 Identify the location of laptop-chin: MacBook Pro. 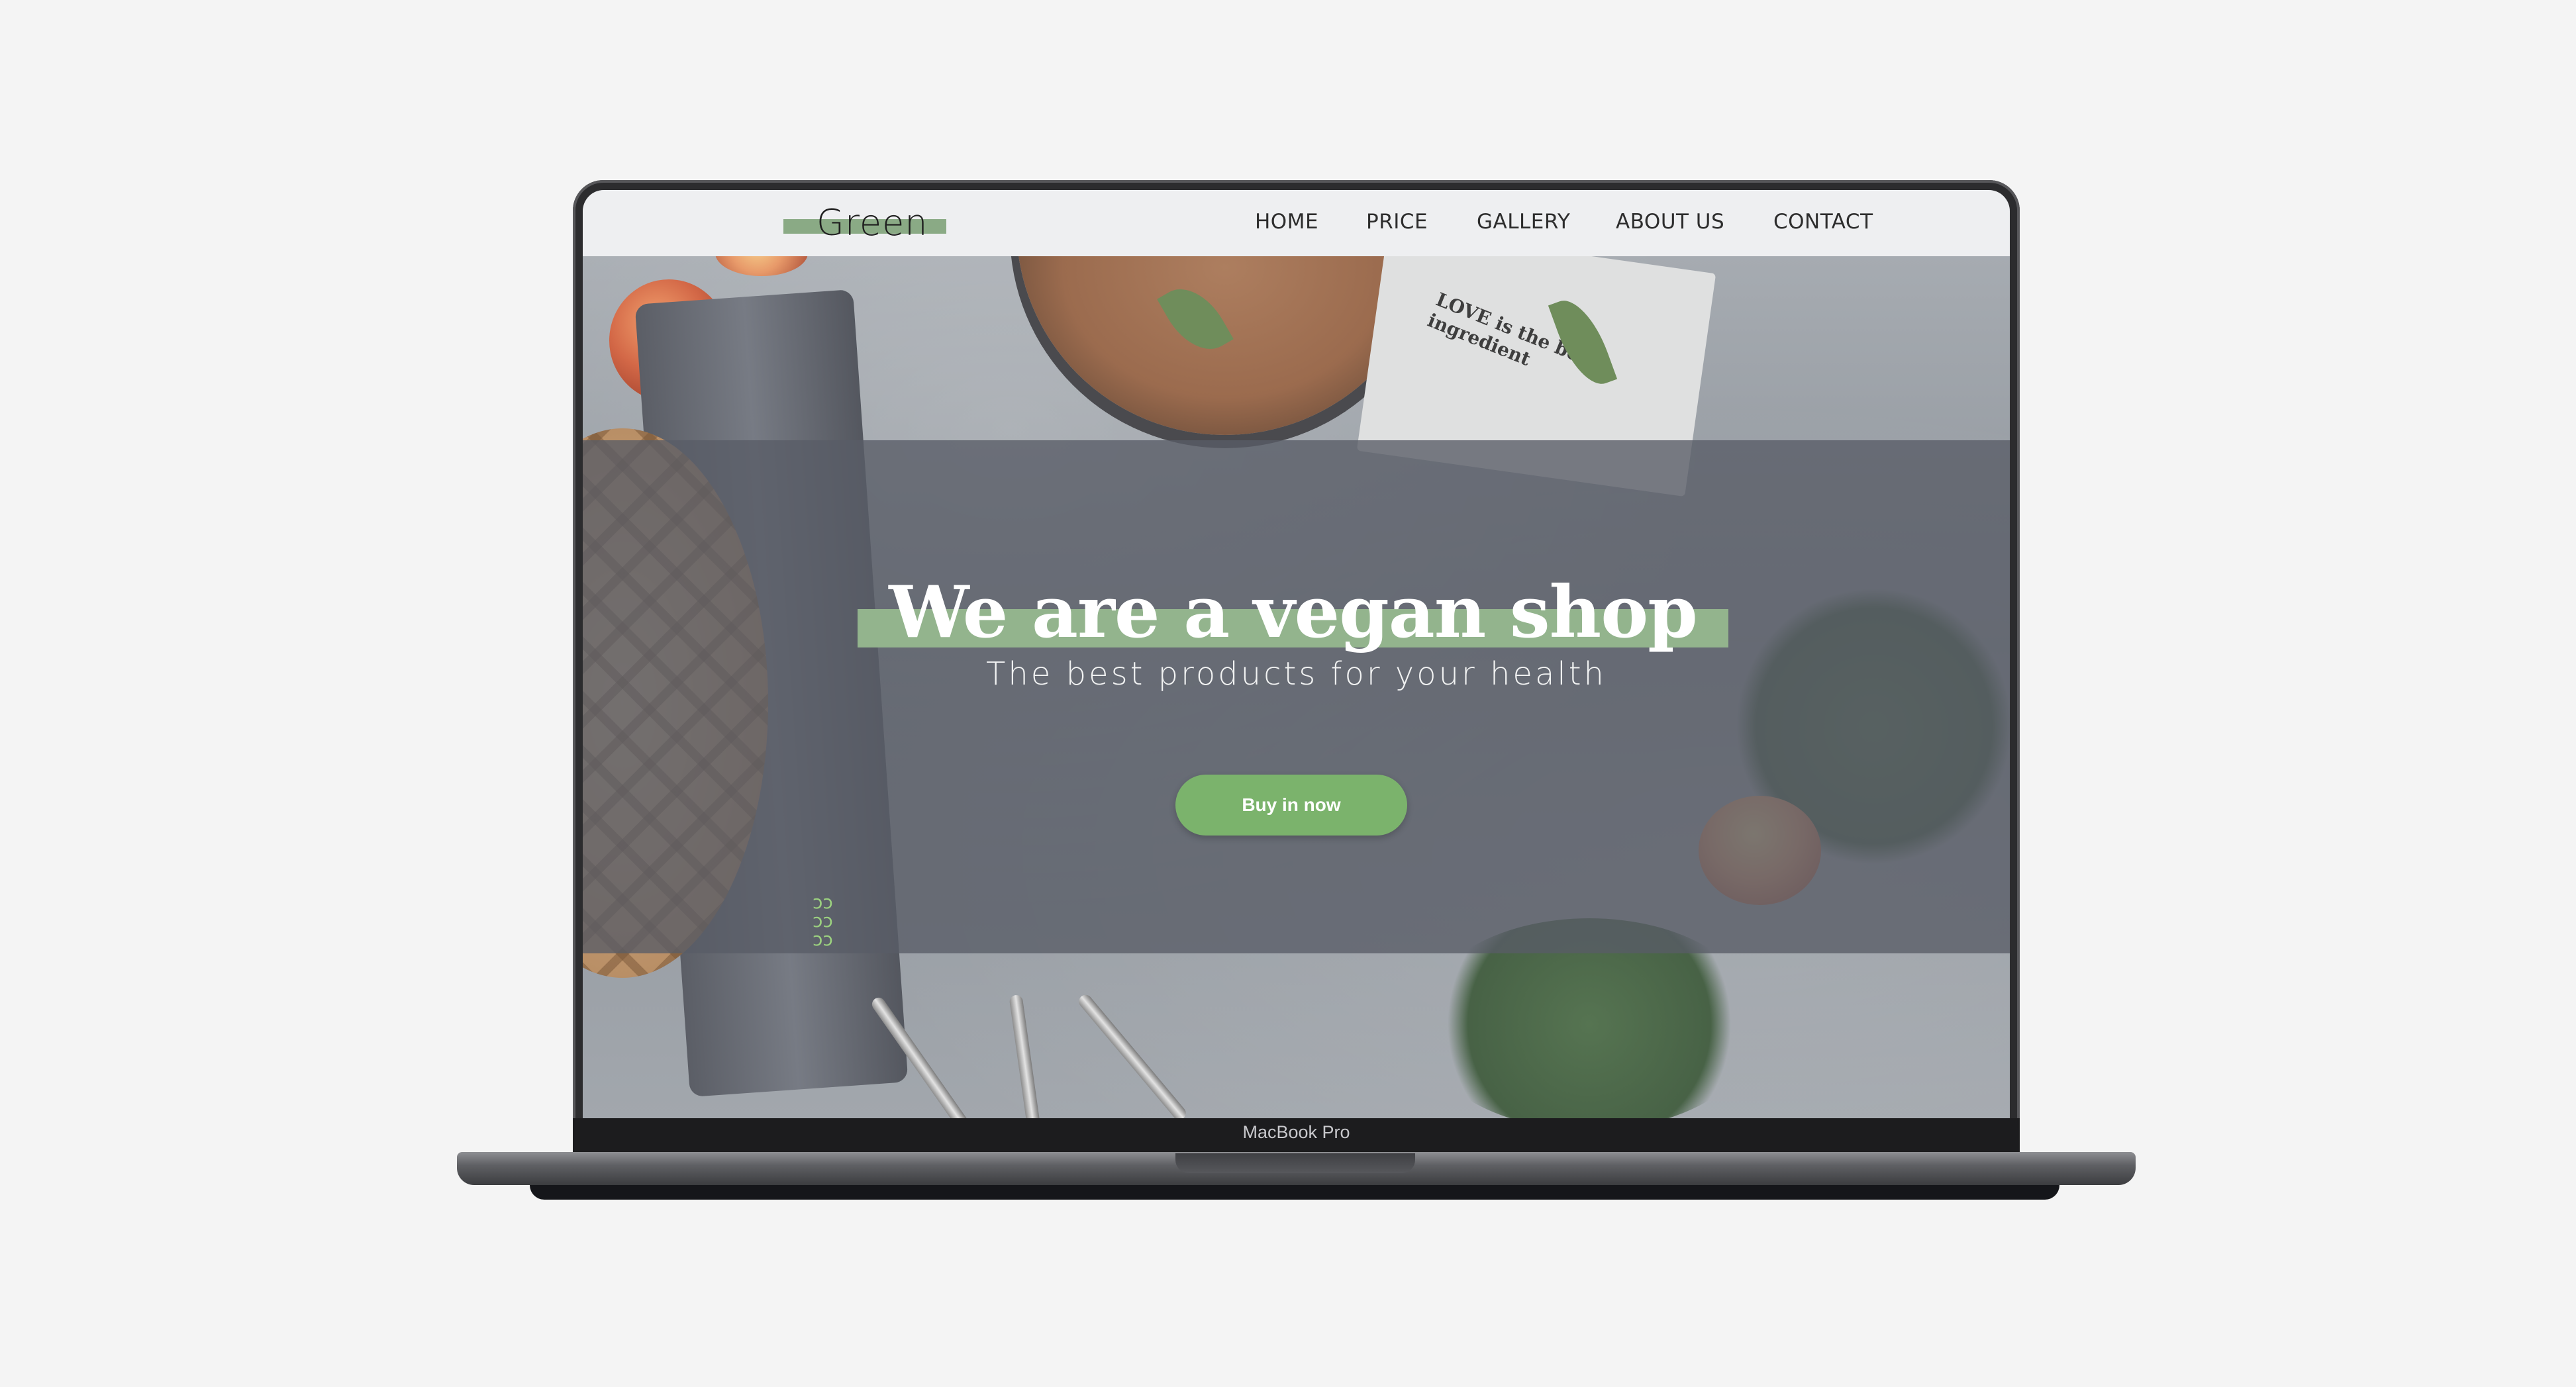
(1296, 1136).